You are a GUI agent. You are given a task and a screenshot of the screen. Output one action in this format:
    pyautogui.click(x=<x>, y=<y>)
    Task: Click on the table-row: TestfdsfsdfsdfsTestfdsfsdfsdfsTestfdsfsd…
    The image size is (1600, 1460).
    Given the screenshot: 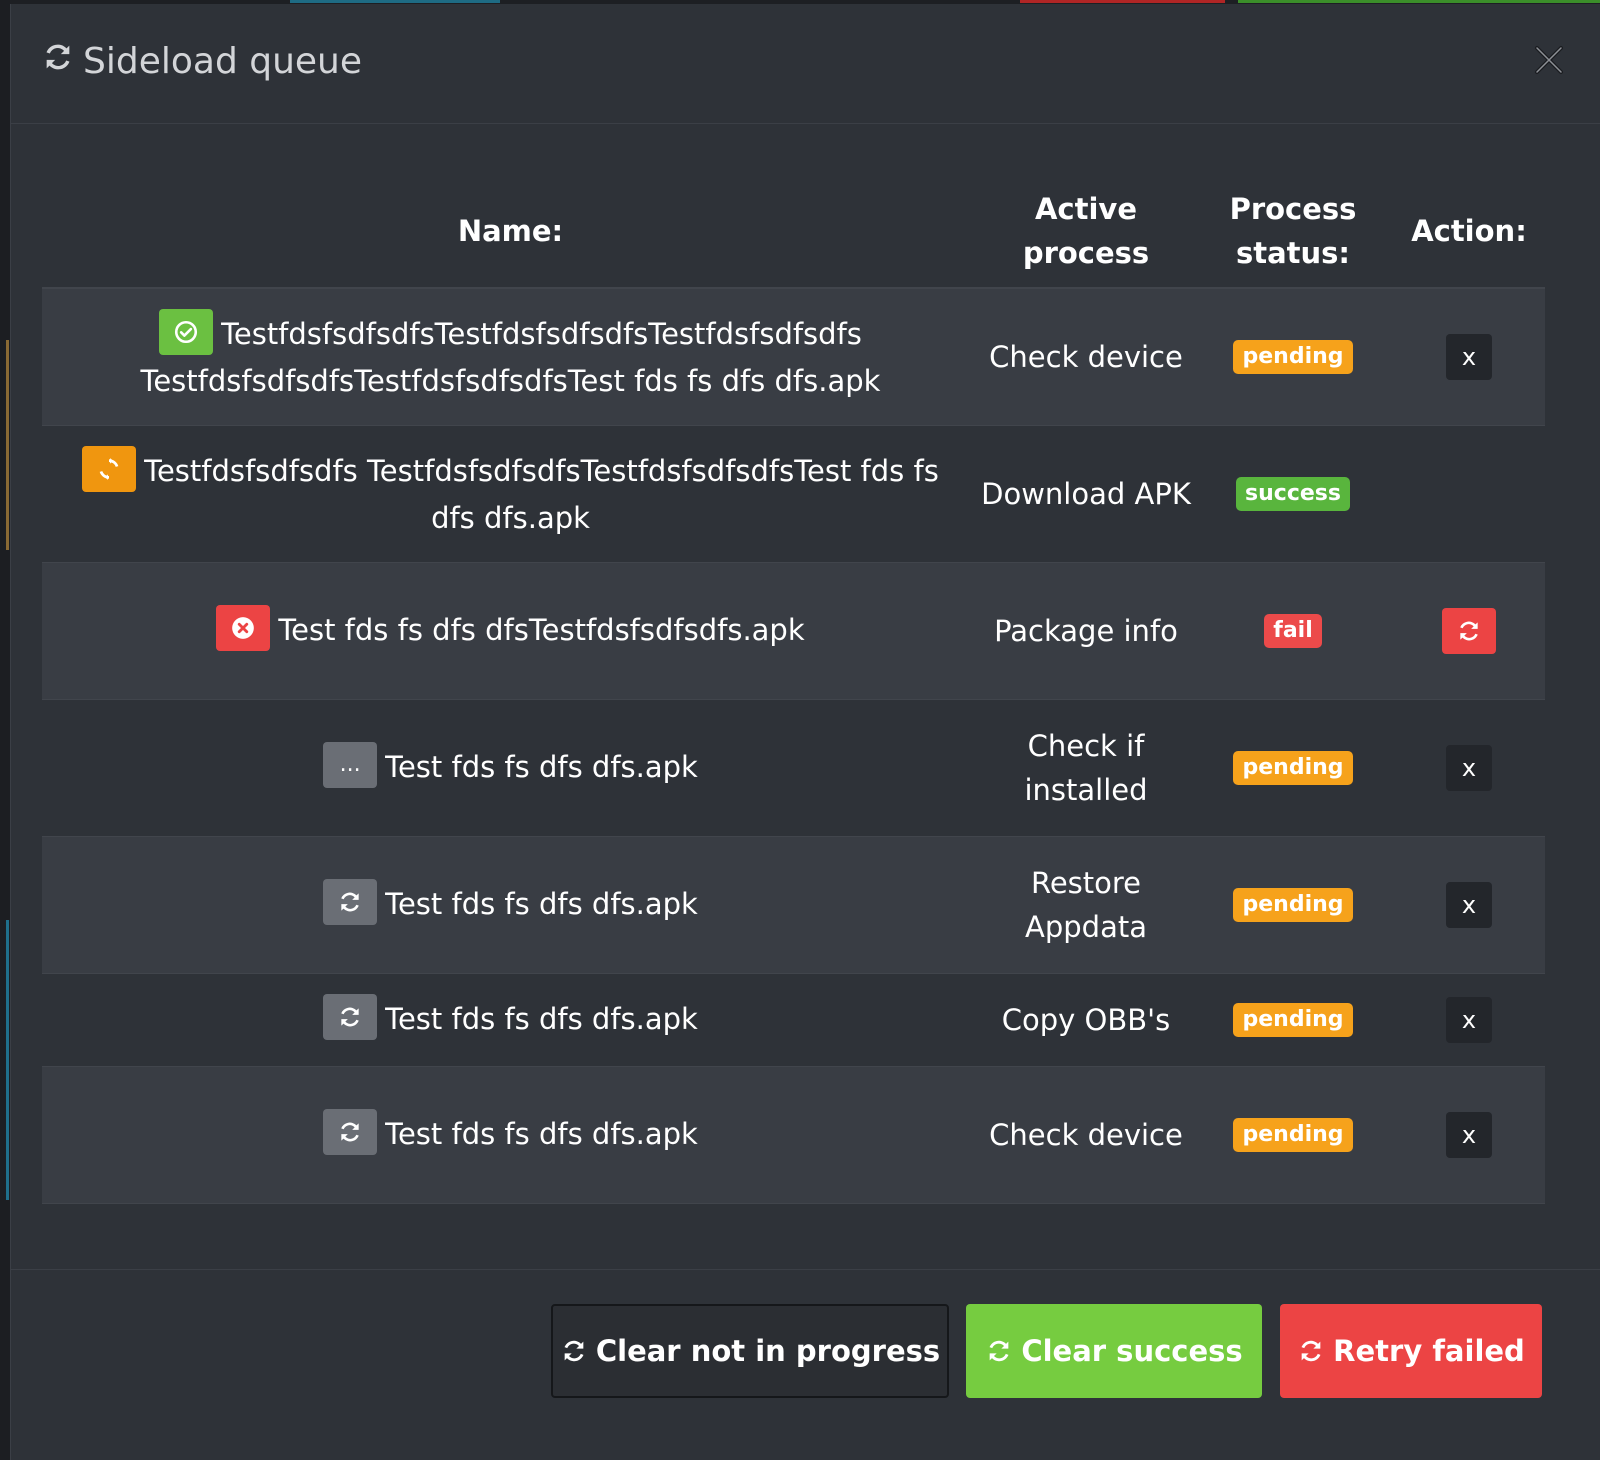 What is the action you would take?
    pyautogui.click(x=793, y=357)
    